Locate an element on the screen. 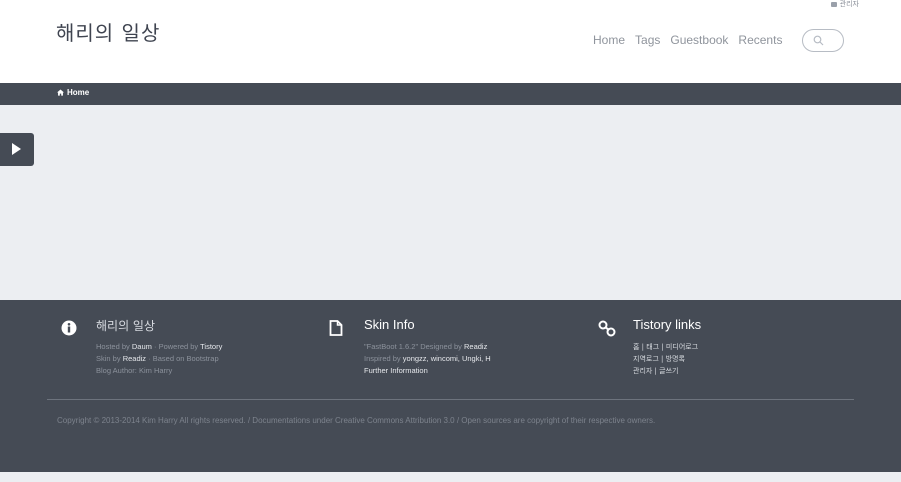 This screenshot has height=482, width=901. info-icon is located at coordinates (69, 328).